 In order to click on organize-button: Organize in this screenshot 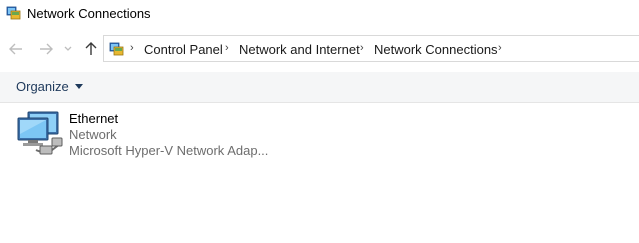, I will do `click(49, 86)`.